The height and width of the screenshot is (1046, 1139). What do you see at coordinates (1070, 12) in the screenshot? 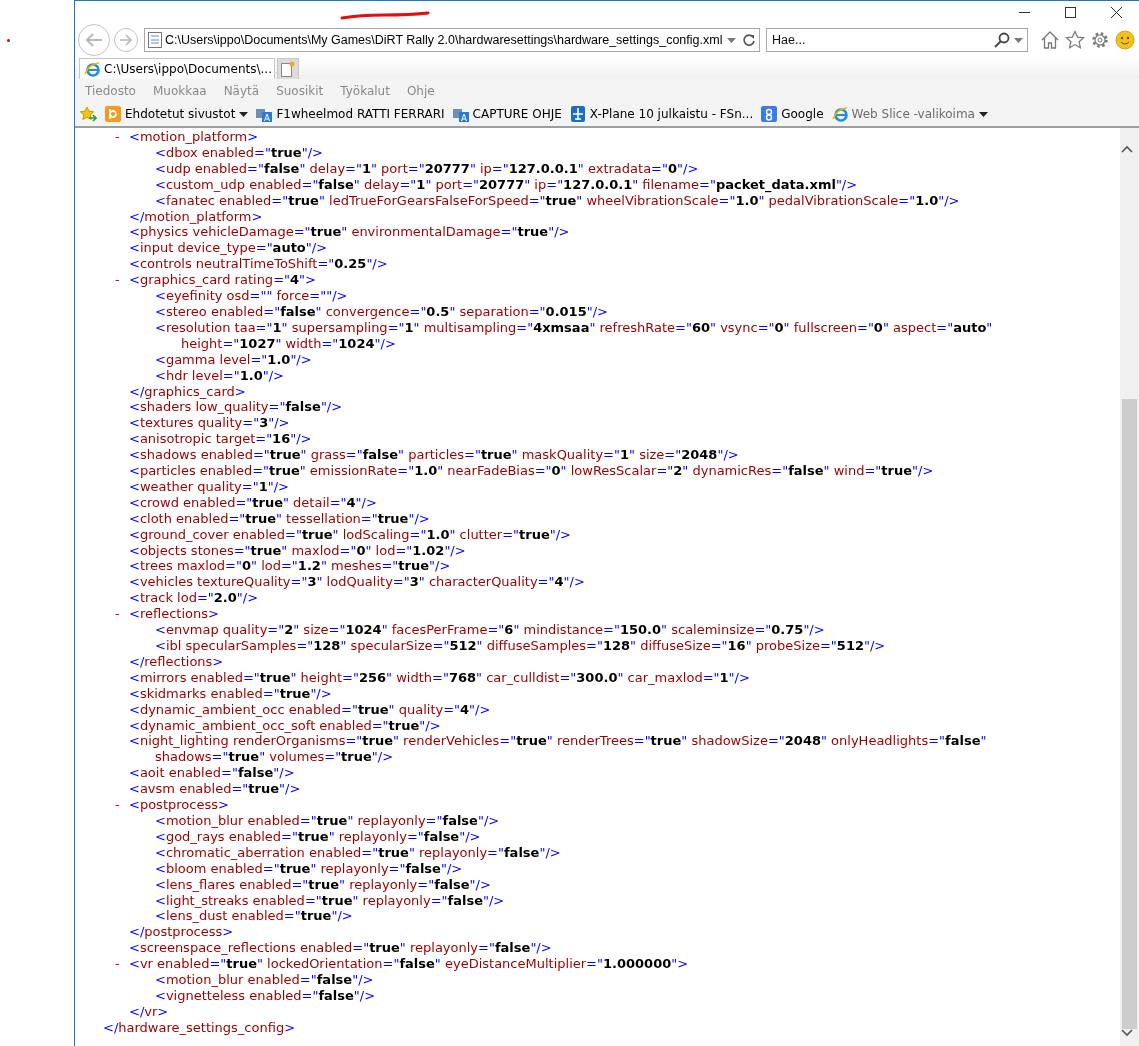
I see `maximize-icon` at bounding box center [1070, 12].